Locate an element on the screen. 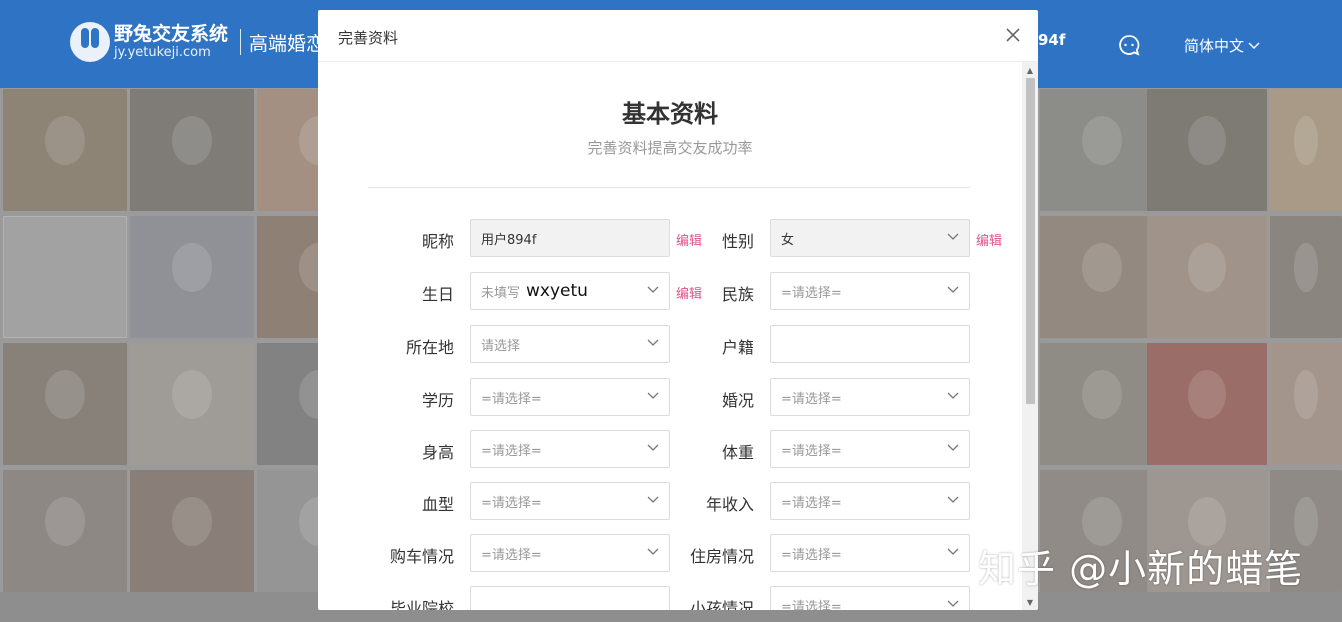 Image resolution: width=1342 pixels, height=622 pixels. car-select: =请选择= is located at coordinates (570, 553).